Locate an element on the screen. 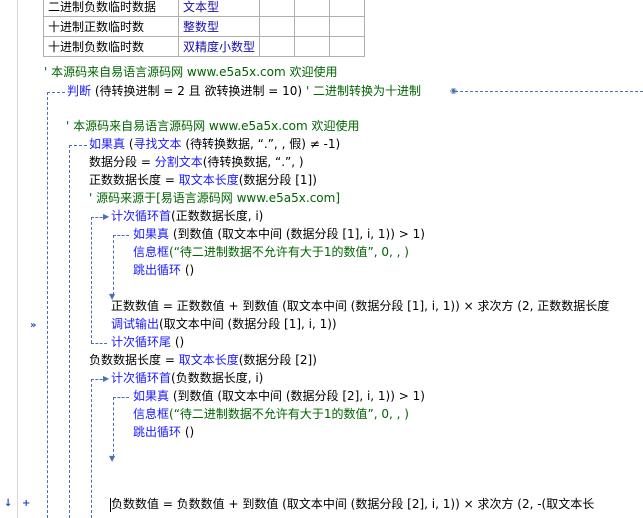 This screenshot has width=643, height=518. func-split-text: 分割文本 is located at coordinates (178, 162).